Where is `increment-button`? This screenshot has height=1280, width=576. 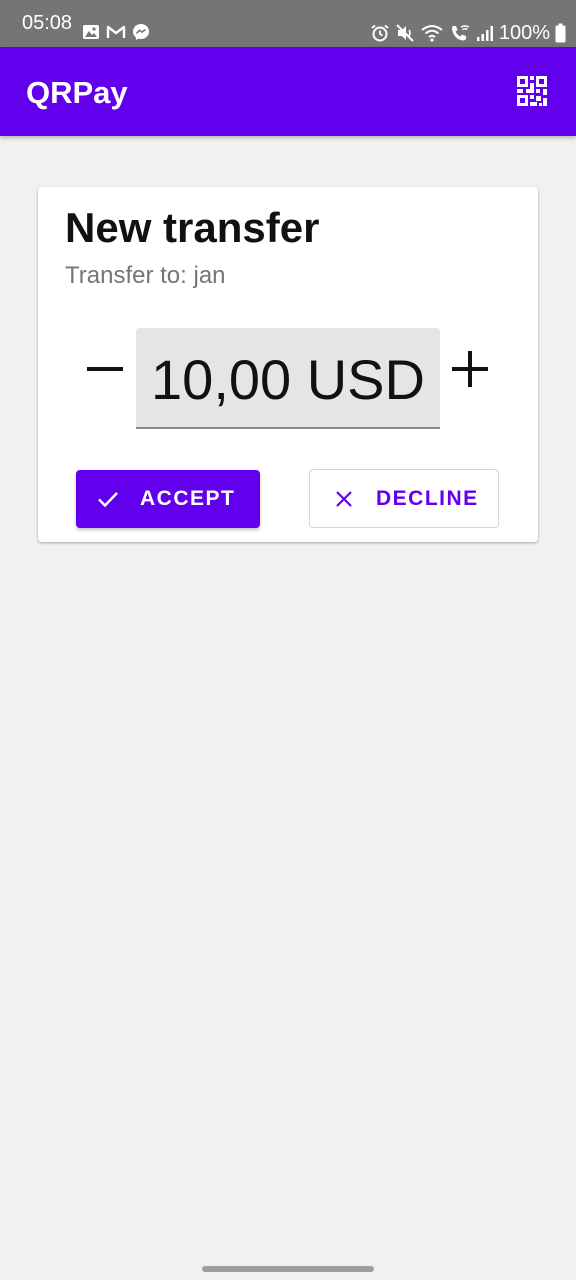 increment-button is located at coordinates (470, 369).